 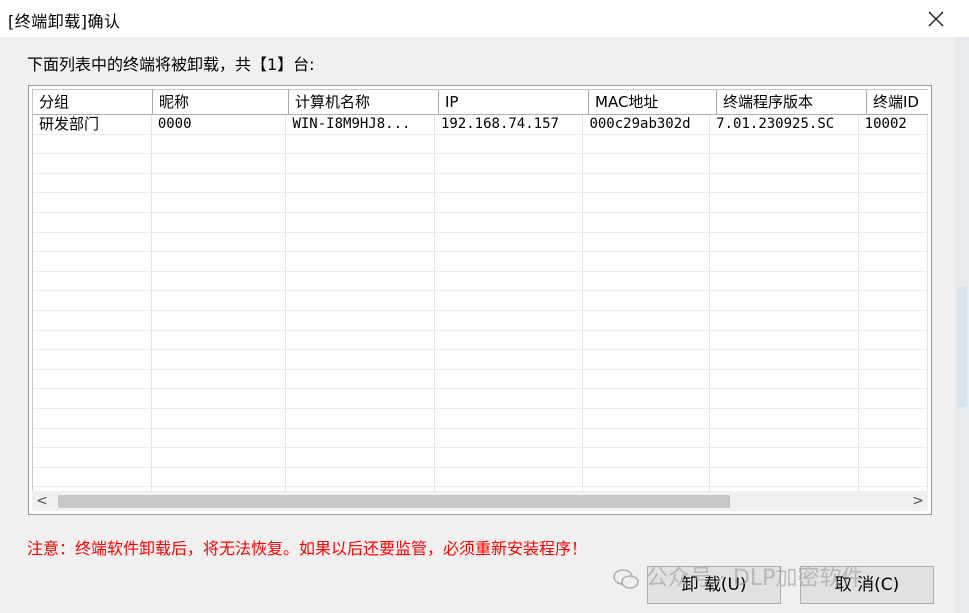 What do you see at coordinates (784, 124) in the screenshot?
I see `table-cell: 7.01.230925.SC` at bounding box center [784, 124].